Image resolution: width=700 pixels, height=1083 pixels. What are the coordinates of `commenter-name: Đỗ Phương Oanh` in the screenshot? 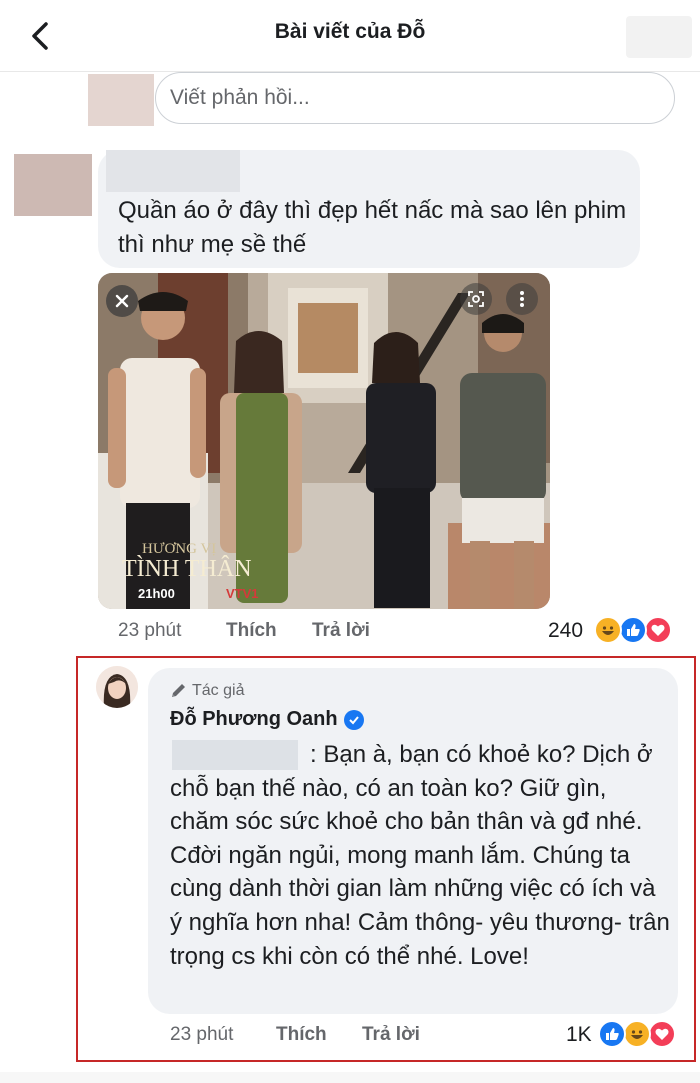 It's located at (267, 719).